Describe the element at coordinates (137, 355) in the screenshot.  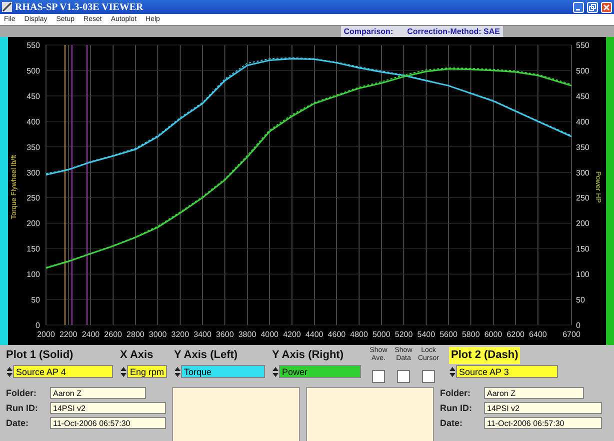
I see `axis-heading: X Axis` at that location.